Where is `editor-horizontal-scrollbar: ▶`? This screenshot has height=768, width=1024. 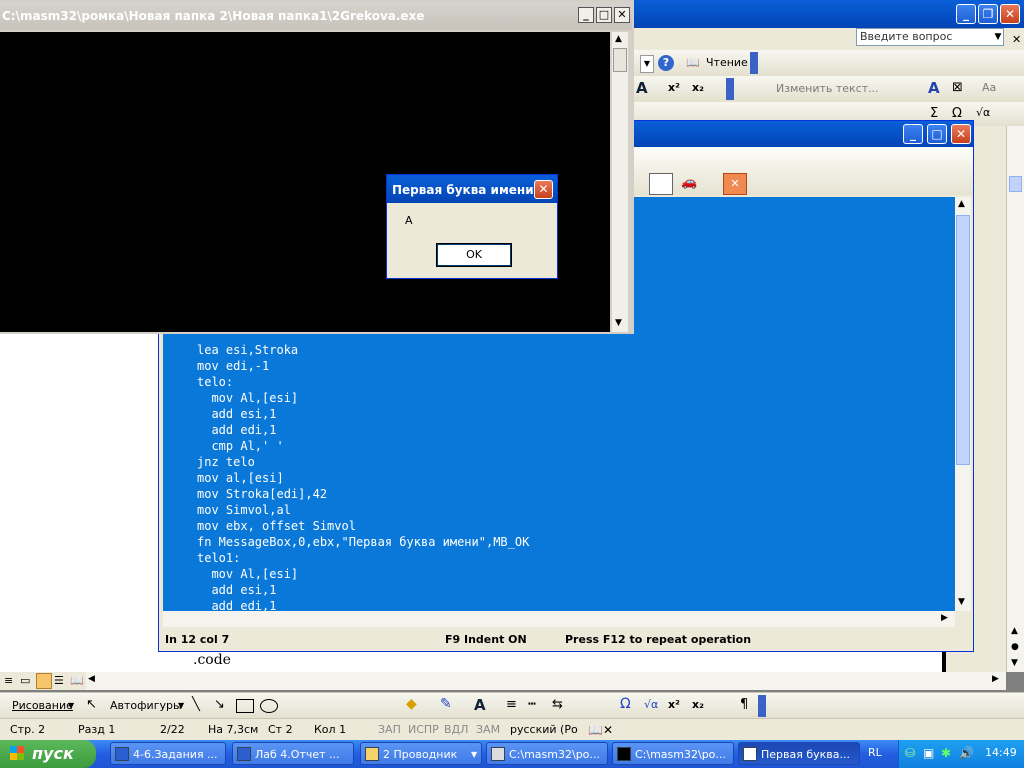
editor-horizontal-scrollbar: ▶ is located at coordinates (559, 619).